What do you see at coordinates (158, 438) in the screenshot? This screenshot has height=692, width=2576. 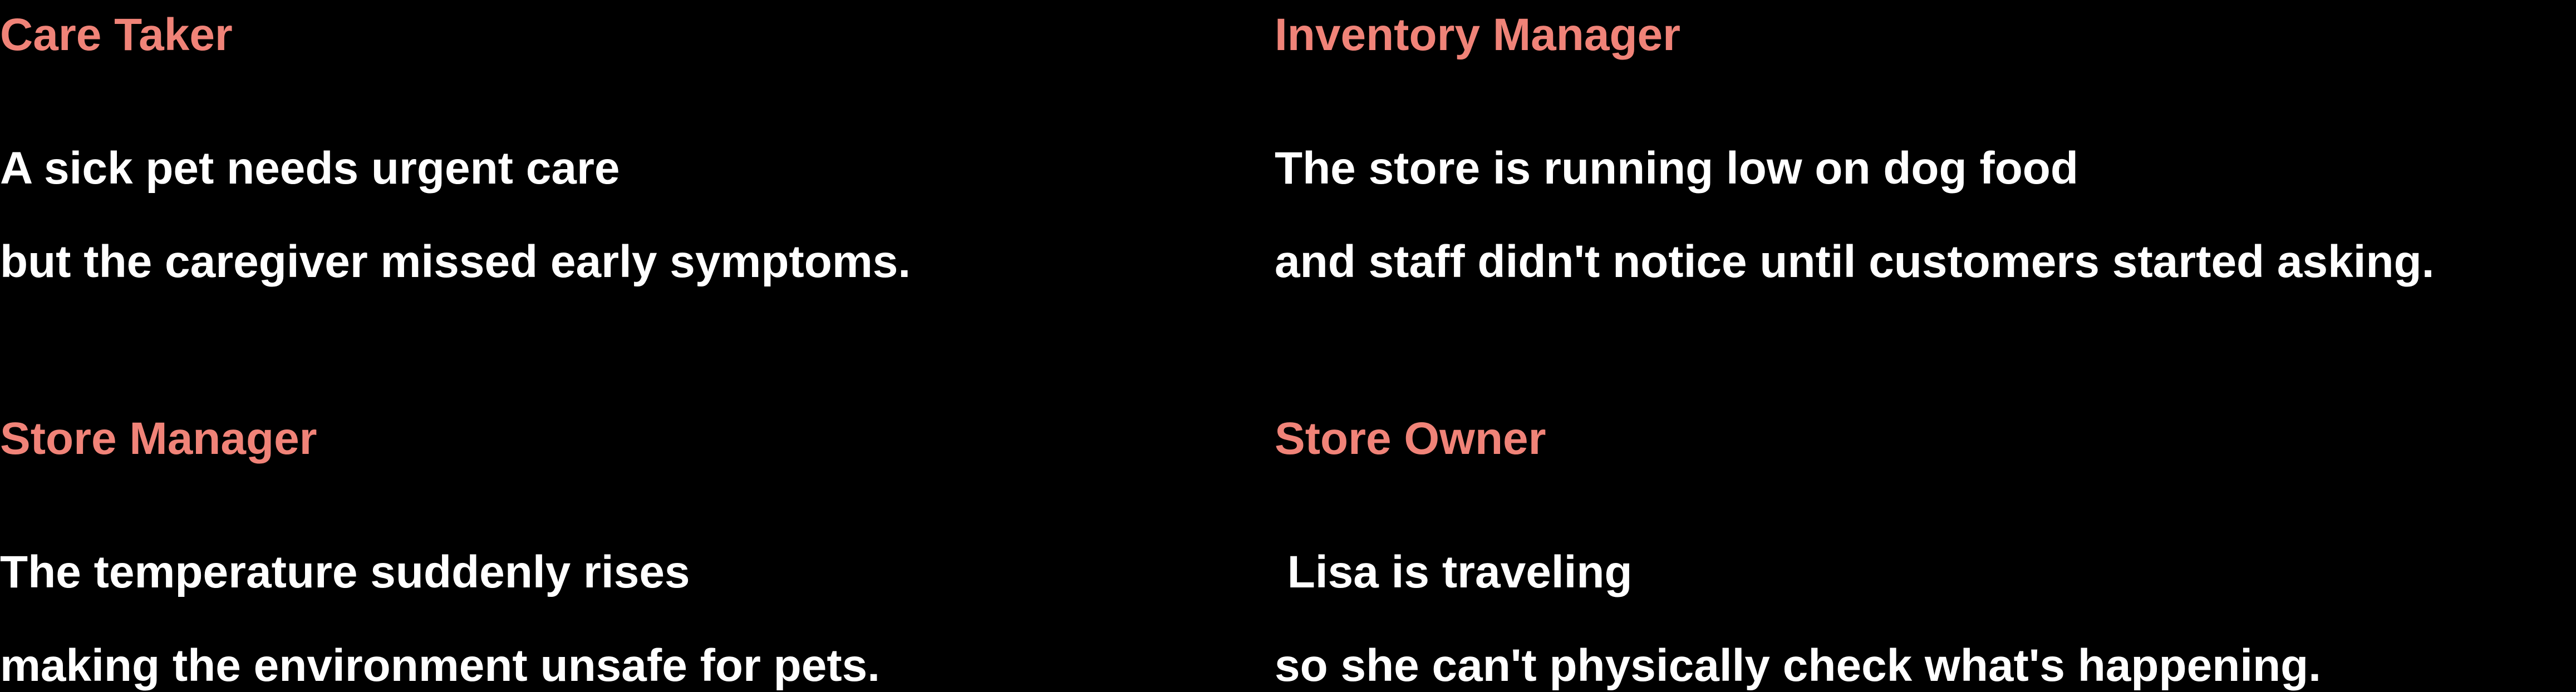 I see `role-title: Store Manager` at bounding box center [158, 438].